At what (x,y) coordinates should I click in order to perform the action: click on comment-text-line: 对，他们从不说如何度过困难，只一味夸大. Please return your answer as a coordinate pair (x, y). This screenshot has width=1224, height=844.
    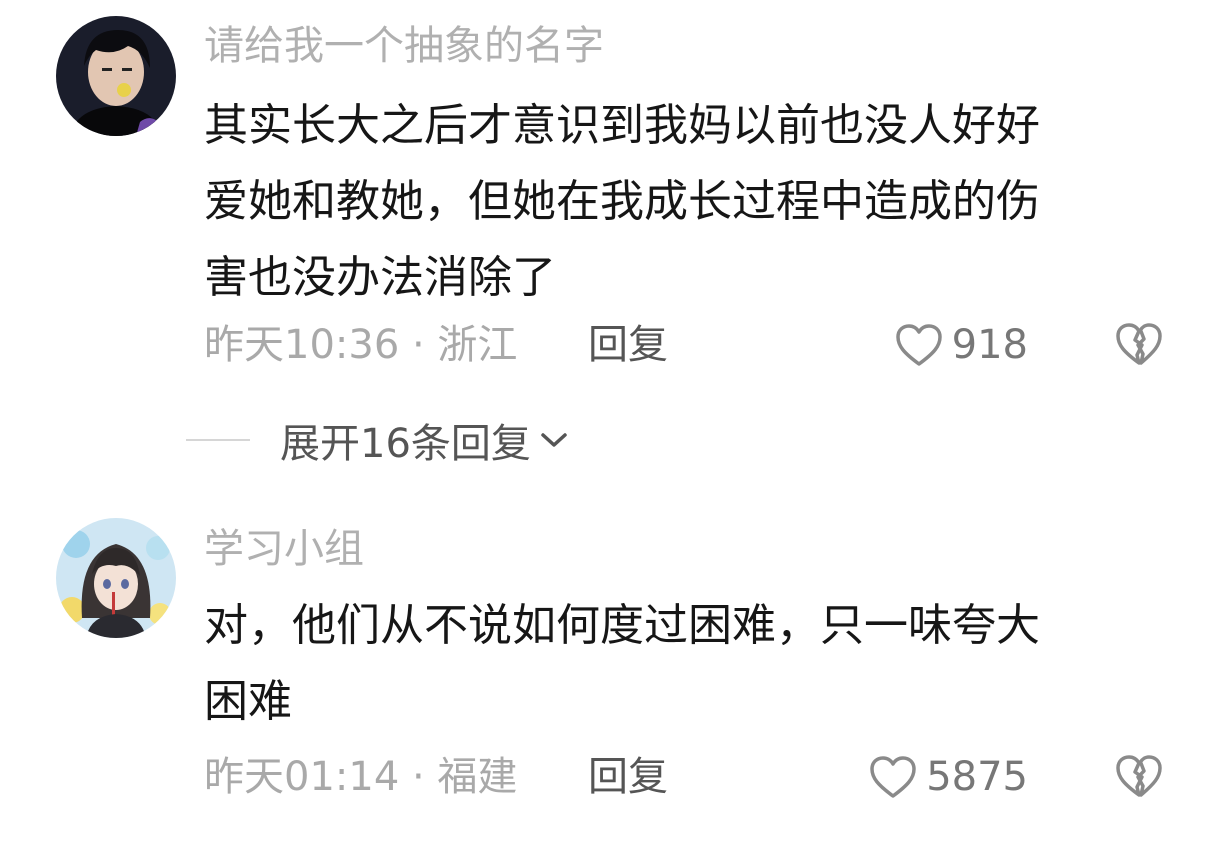
    Looking at the image, I should click on (622, 625).